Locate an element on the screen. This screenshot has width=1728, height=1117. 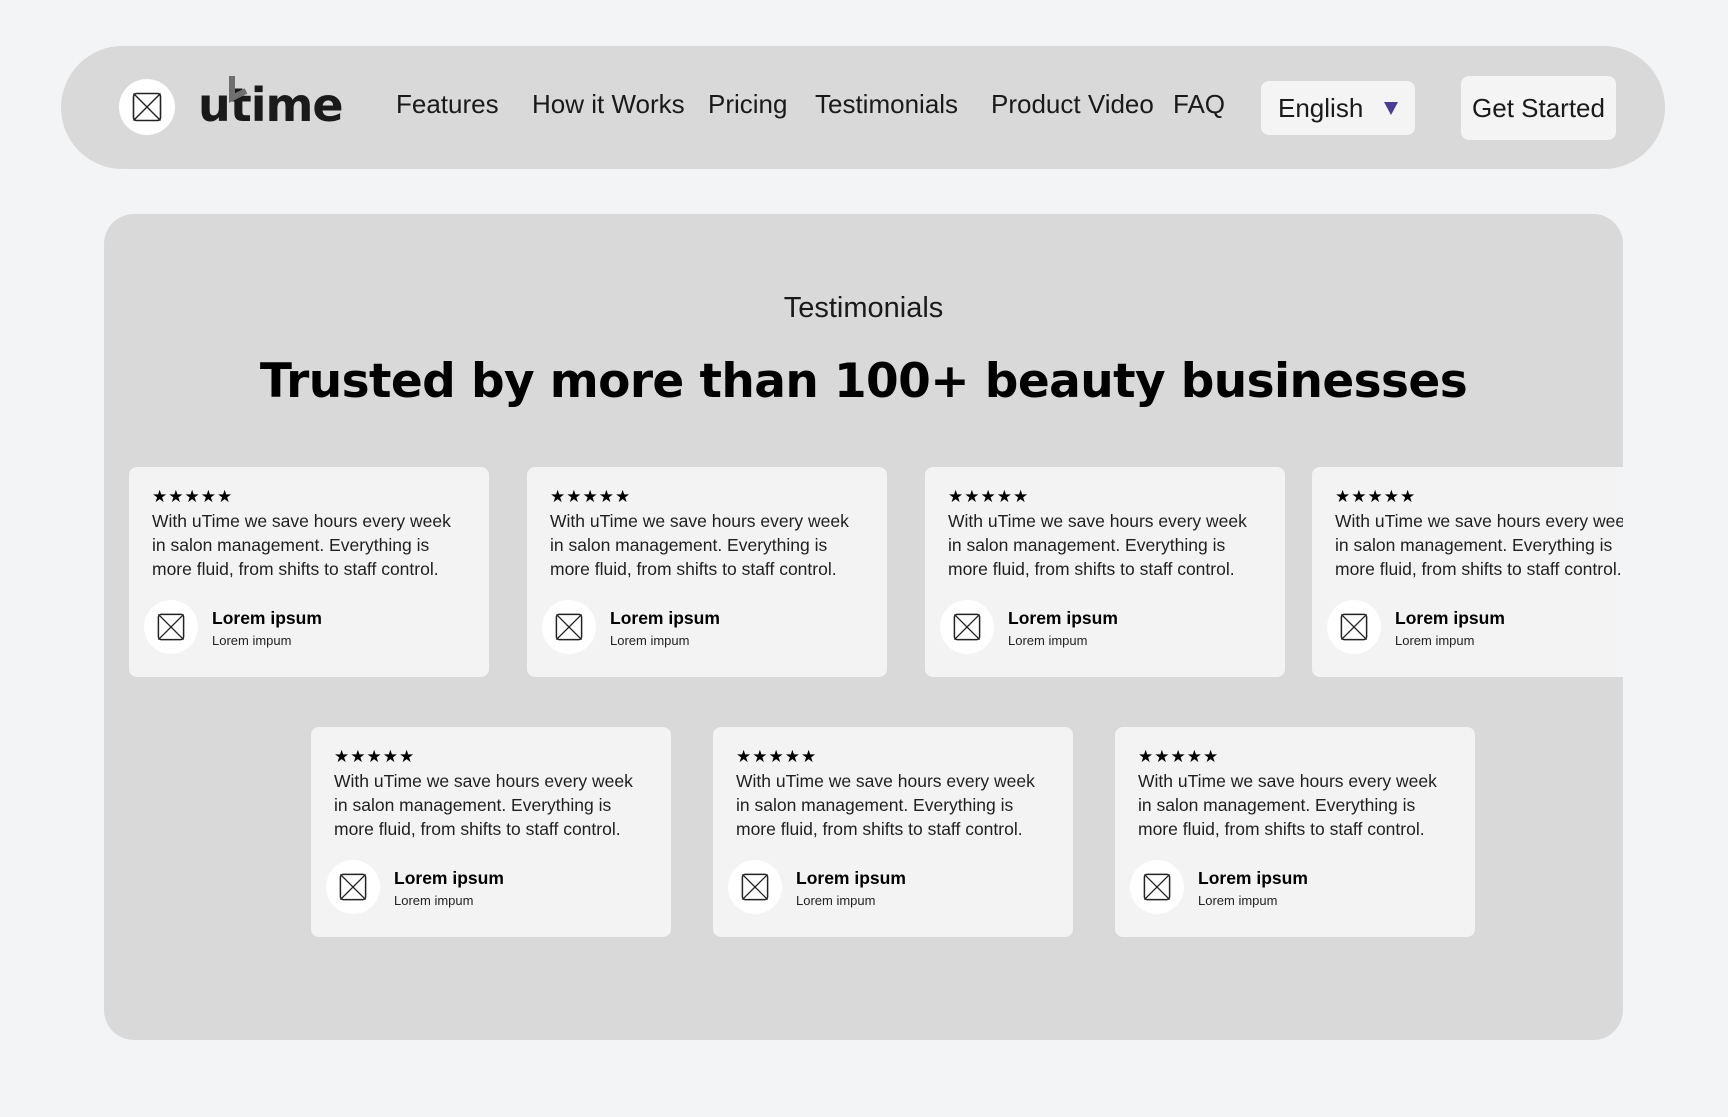
caret-down-icon is located at coordinates (1391, 108).